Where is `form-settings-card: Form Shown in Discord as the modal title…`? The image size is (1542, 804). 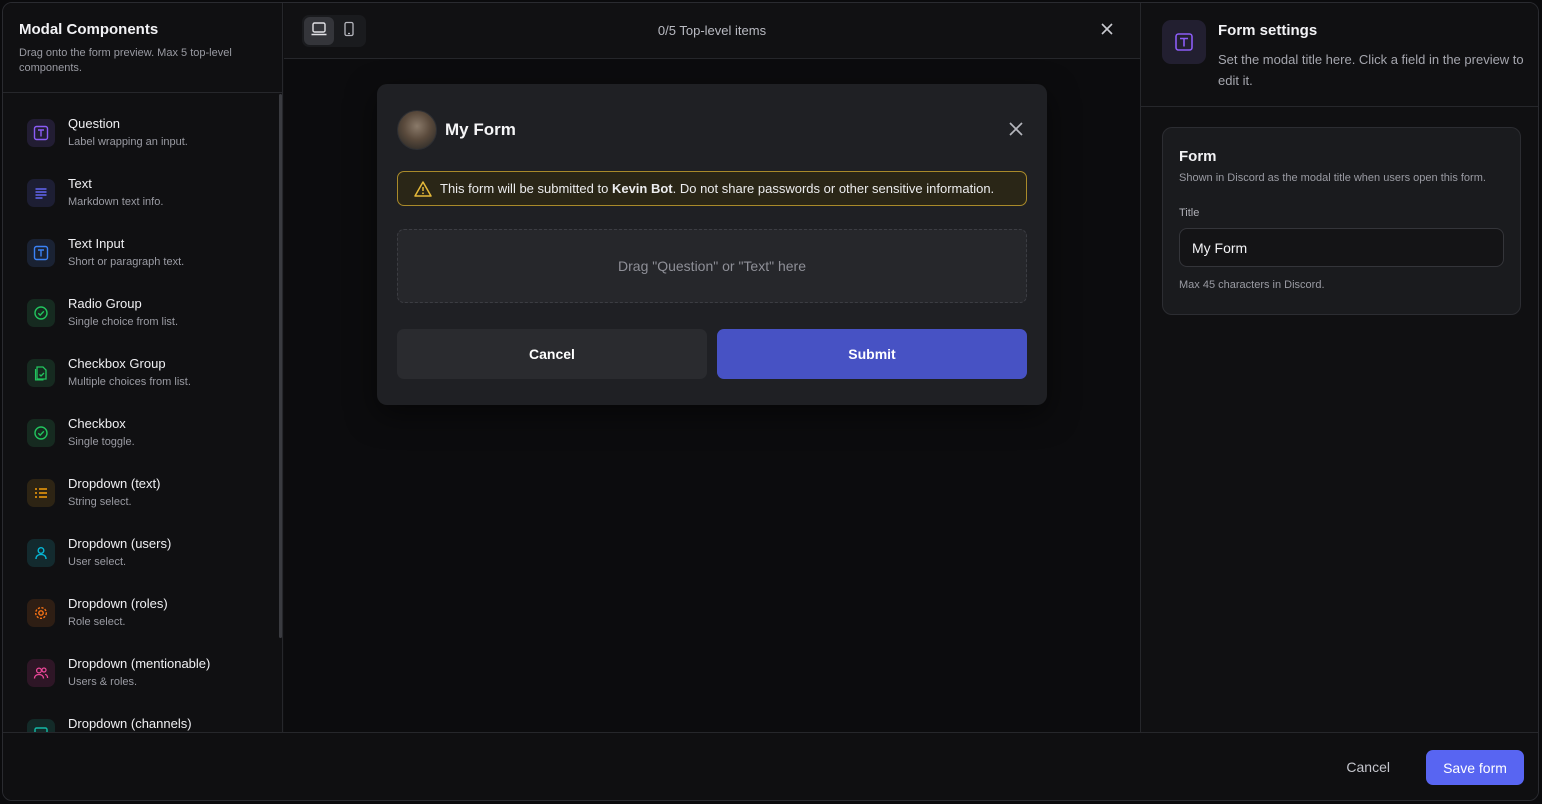 form-settings-card: Form Shown in Discord as the modal title… is located at coordinates (1341, 221).